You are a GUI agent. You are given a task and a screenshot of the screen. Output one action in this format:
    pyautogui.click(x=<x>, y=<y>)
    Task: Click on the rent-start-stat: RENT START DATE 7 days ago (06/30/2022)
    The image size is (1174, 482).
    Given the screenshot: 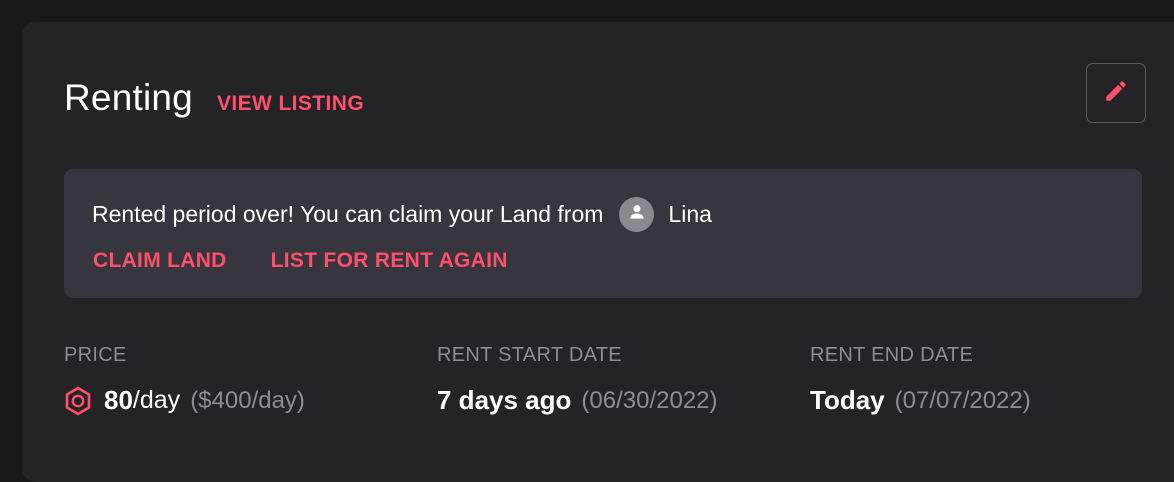 What is the action you would take?
    pyautogui.click(x=577, y=380)
    